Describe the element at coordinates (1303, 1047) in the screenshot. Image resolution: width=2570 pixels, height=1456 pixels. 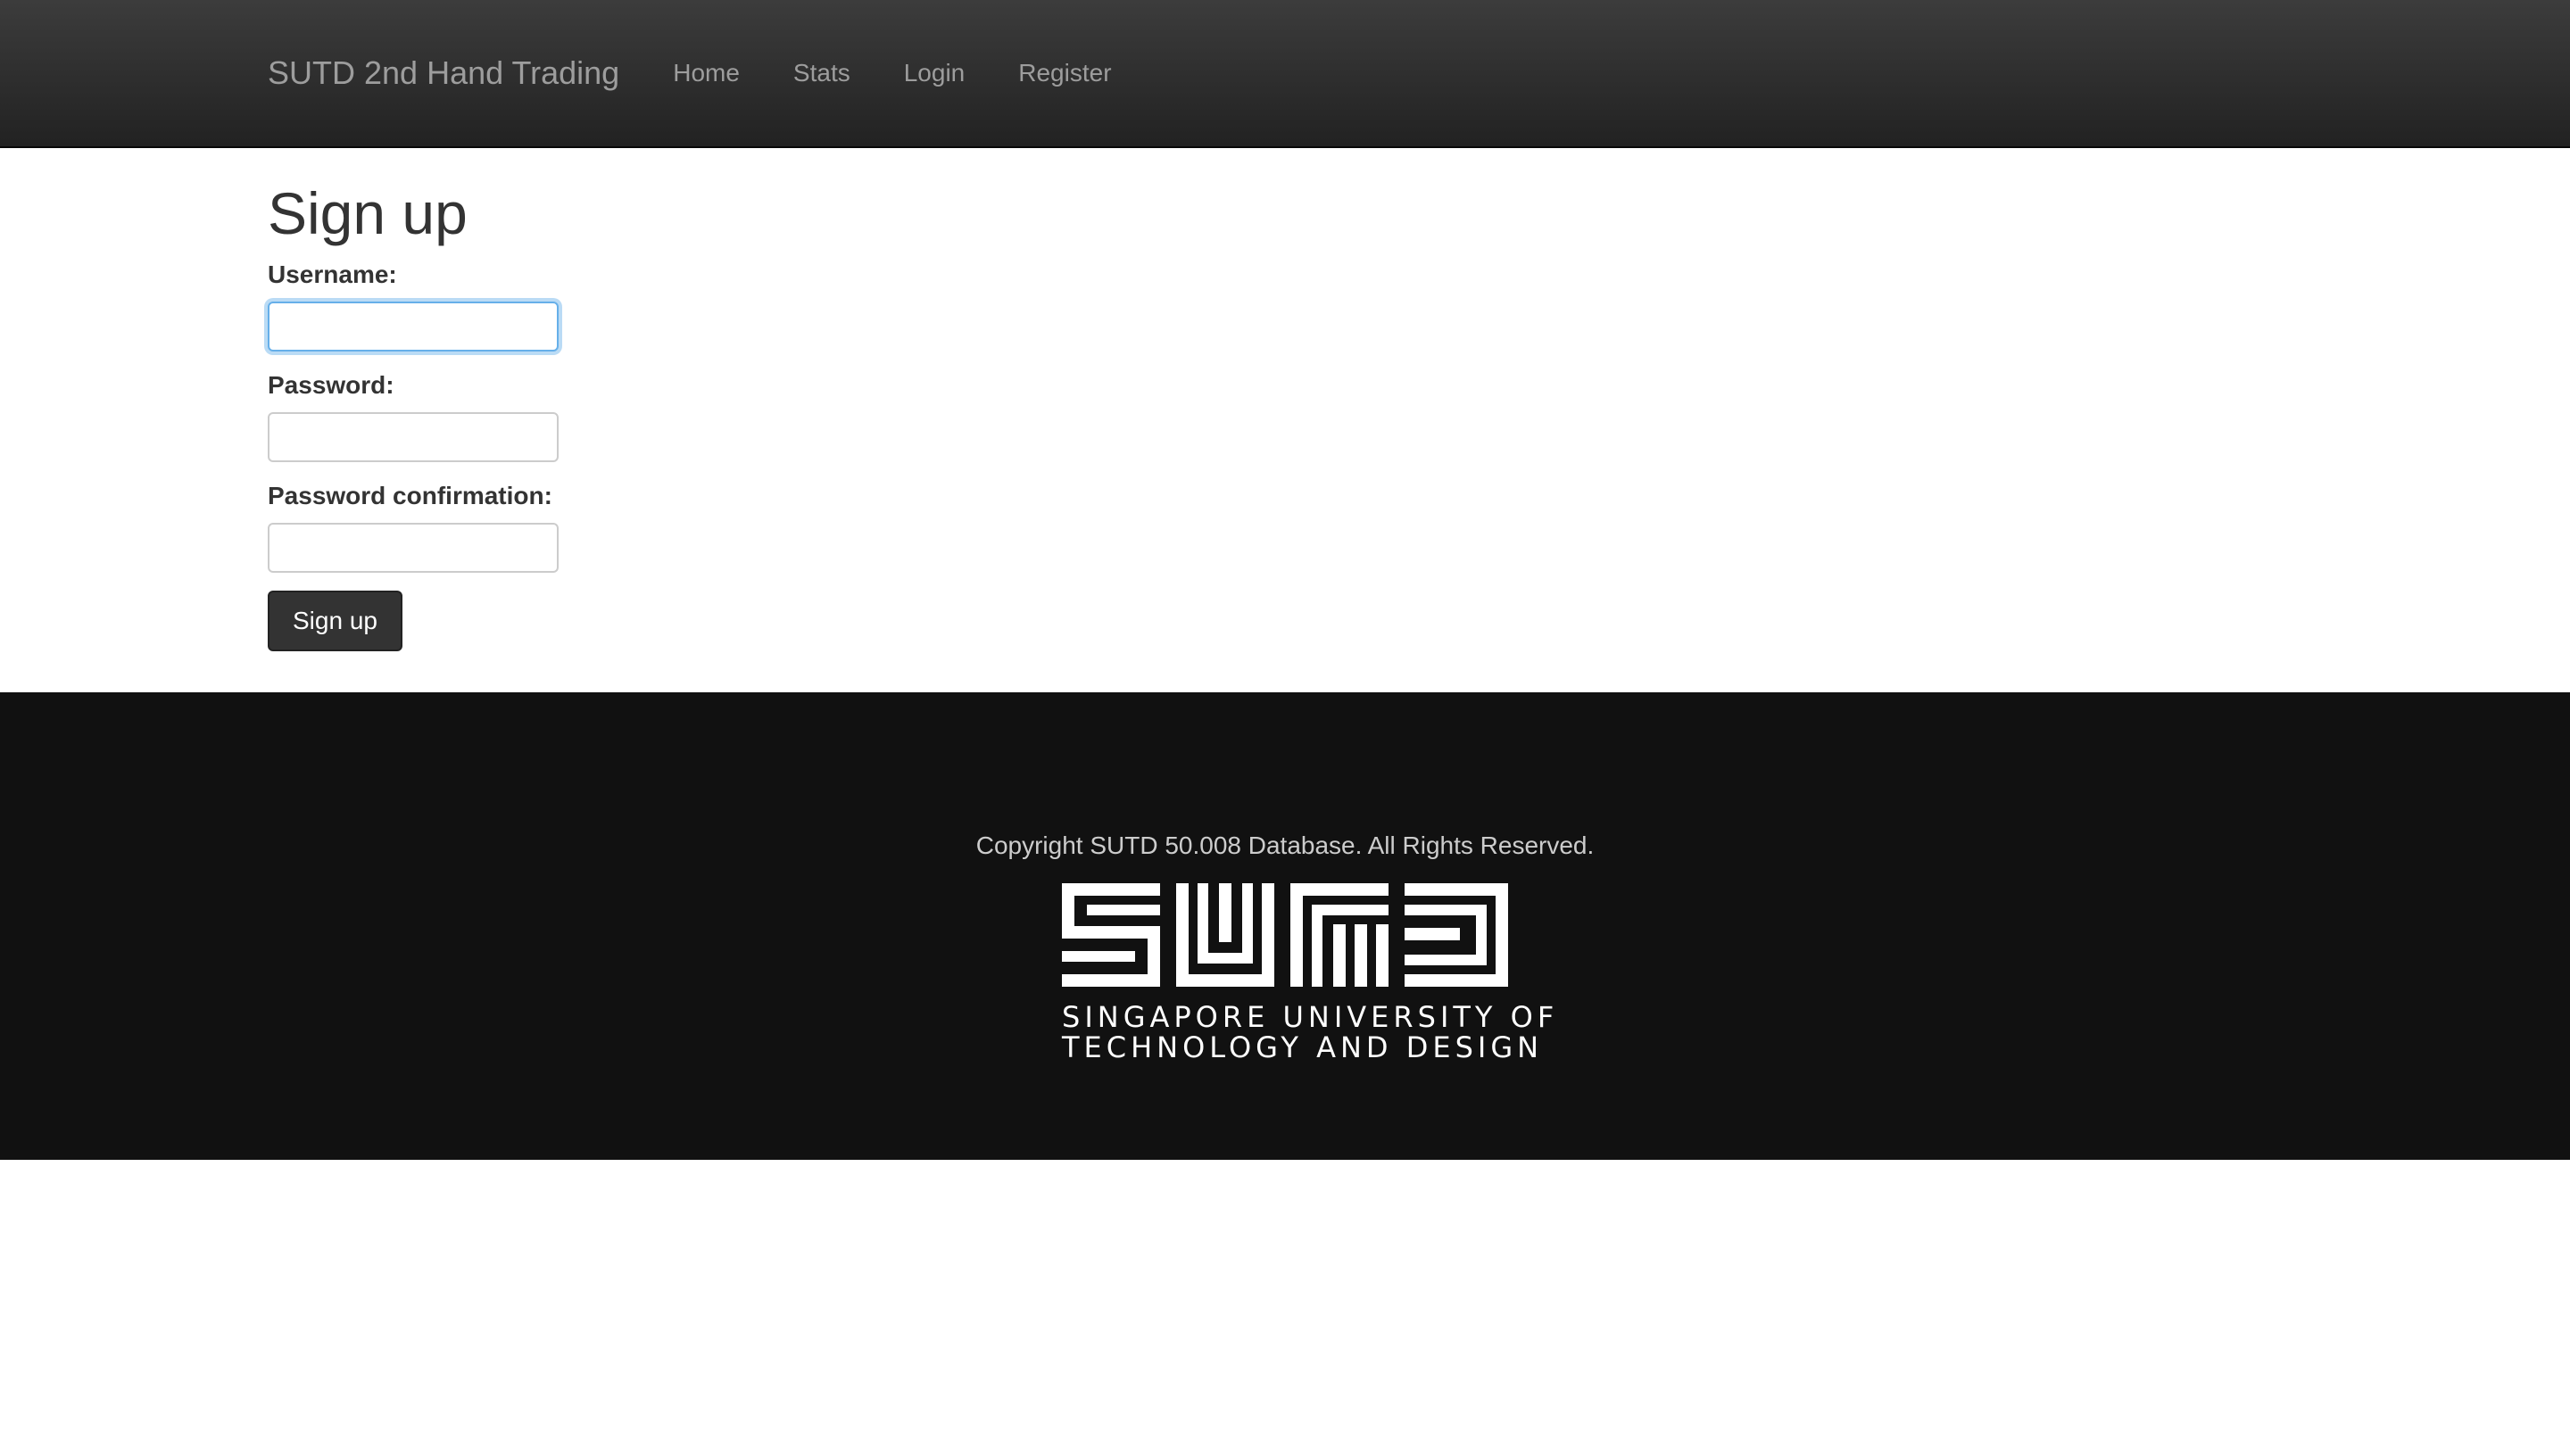
I see `logo-line-2: TECHNOLOGY AND DESIGN` at that location.